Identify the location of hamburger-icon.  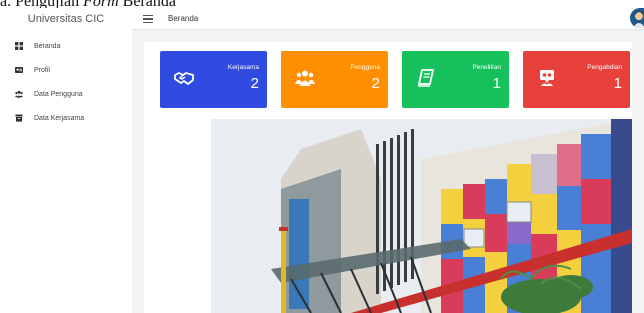
(148, 19).